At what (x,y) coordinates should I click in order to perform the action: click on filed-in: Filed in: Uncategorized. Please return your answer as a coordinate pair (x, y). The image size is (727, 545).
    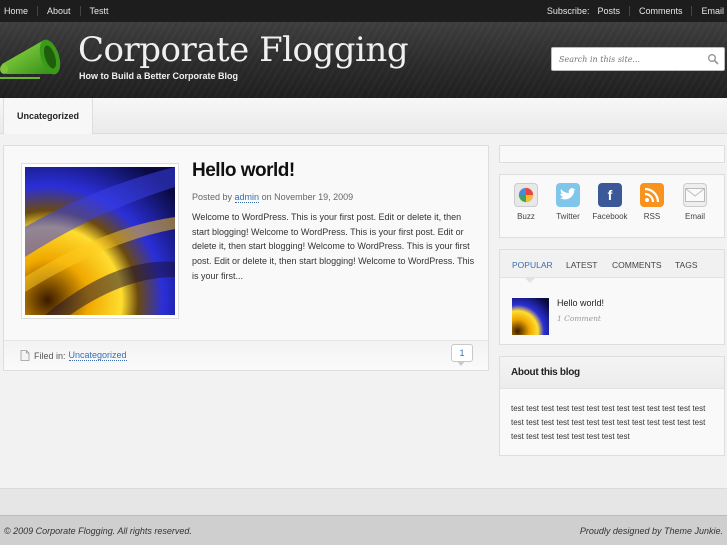
    Looking at the image, I should click on (73, 355).